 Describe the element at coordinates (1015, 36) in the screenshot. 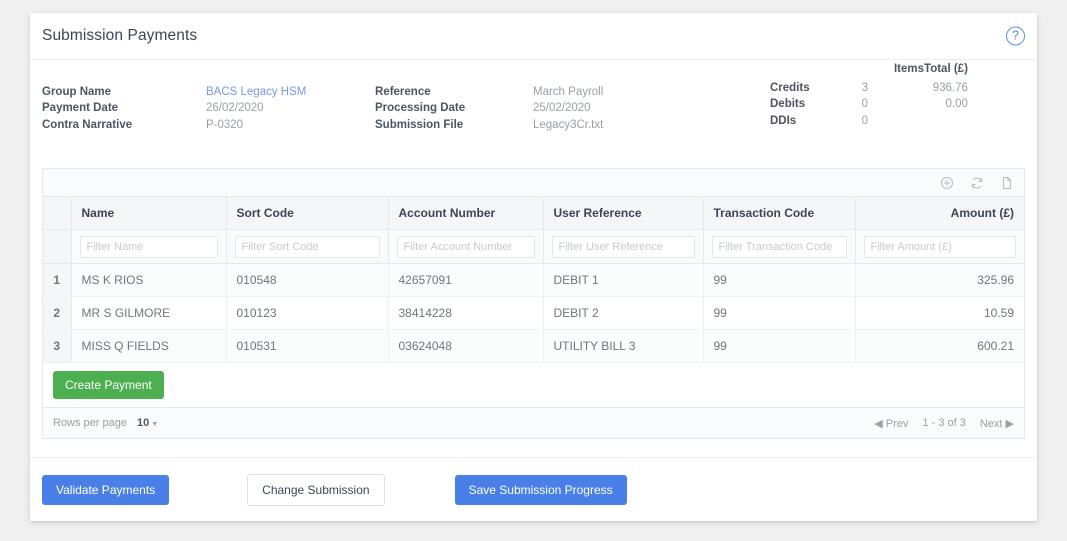

I see `help-icon: ?` at that location.